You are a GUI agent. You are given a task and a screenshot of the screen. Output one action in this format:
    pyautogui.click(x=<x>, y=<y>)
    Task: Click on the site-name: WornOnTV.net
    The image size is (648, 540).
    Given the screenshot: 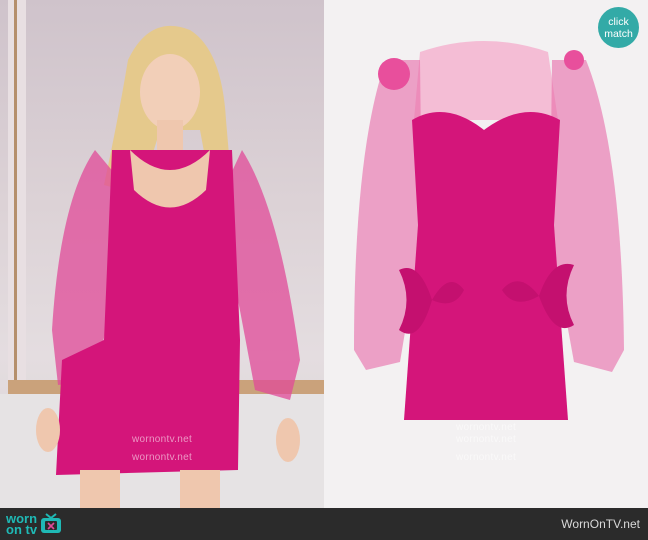 What is the action you would take?
    pyautogui.click(x=600, y=524)
    